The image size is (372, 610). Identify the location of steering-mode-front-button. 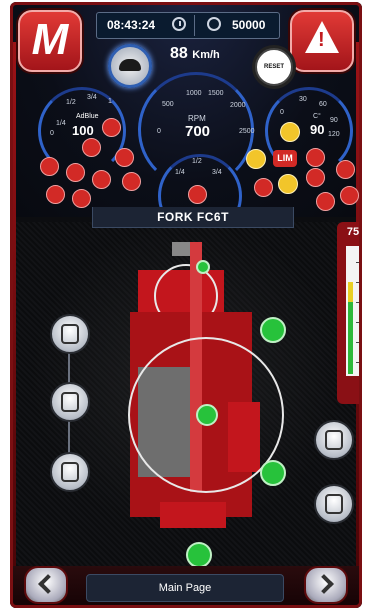
(70, 334).